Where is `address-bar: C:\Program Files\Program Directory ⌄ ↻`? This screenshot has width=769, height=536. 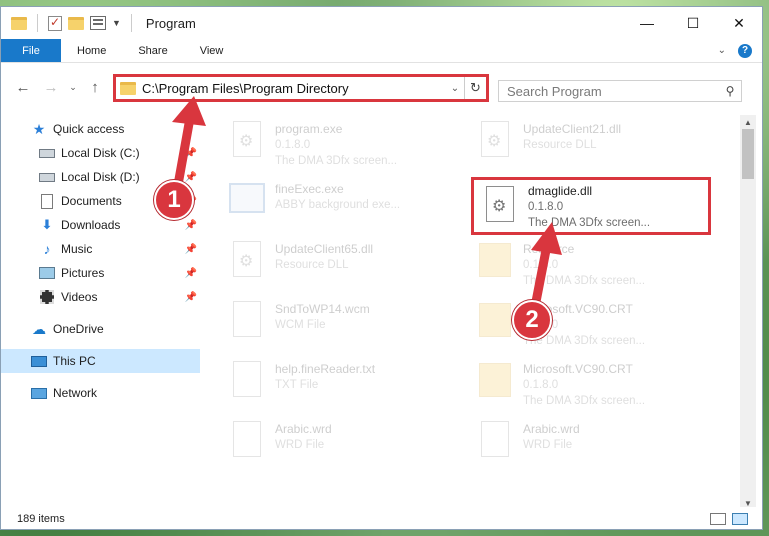
address-bar: C:\Program Files\Program Directory ⌄ ↻ is located at coordinates (301, 88).